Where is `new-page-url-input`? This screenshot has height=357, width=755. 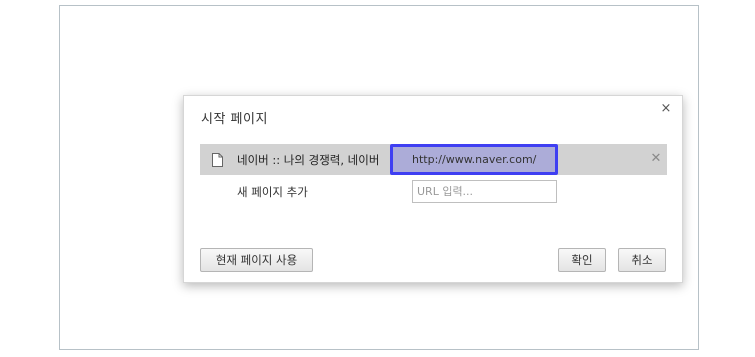 new-page-url-input is located at coordinates (484, 191).